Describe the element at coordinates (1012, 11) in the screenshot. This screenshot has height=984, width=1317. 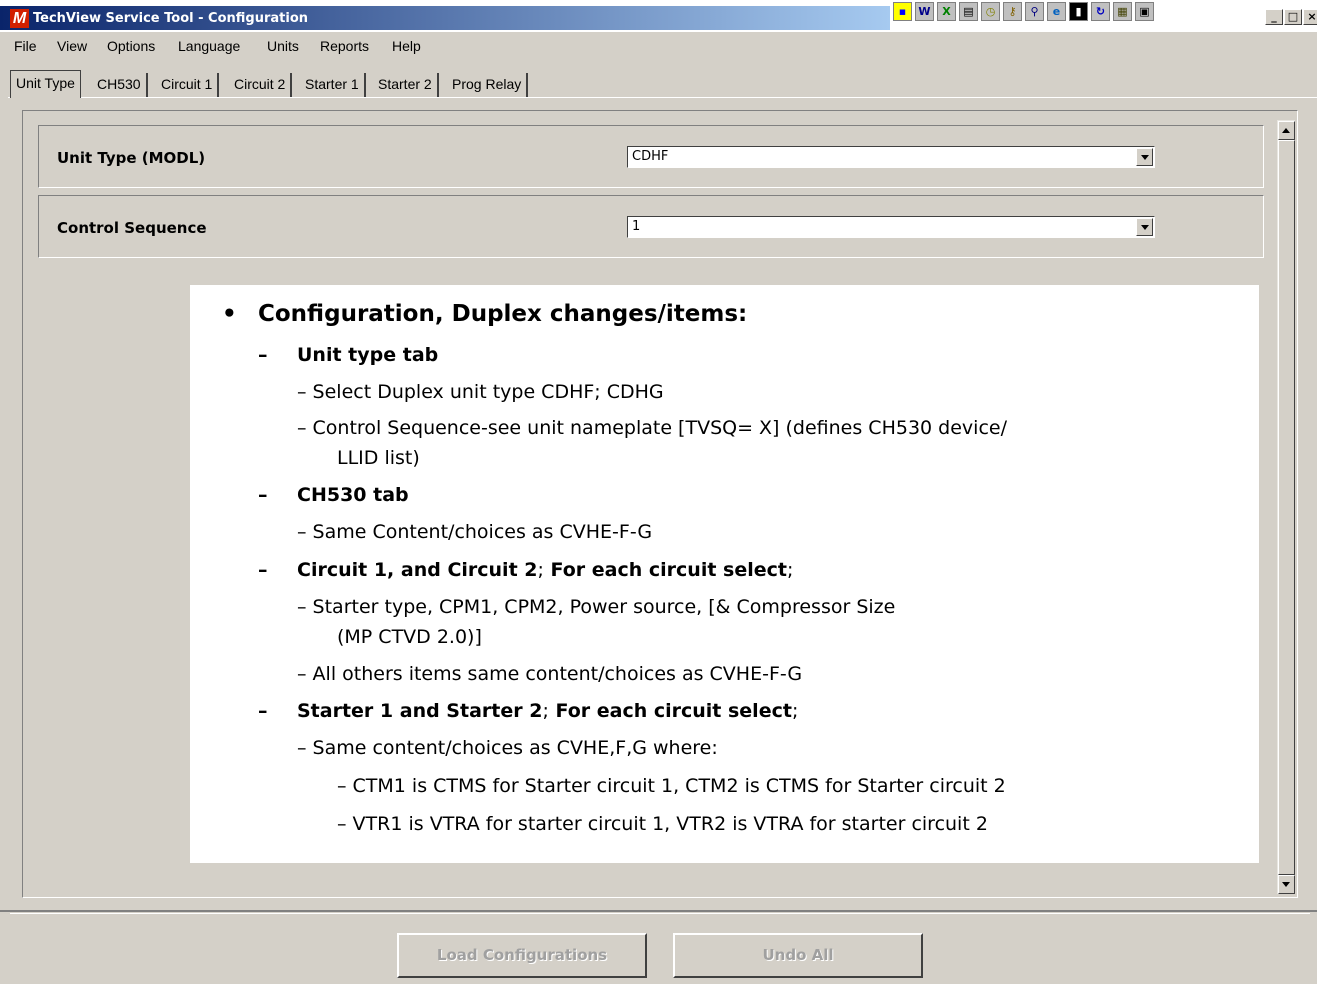
I see `key-icon: ⚷` at that location.